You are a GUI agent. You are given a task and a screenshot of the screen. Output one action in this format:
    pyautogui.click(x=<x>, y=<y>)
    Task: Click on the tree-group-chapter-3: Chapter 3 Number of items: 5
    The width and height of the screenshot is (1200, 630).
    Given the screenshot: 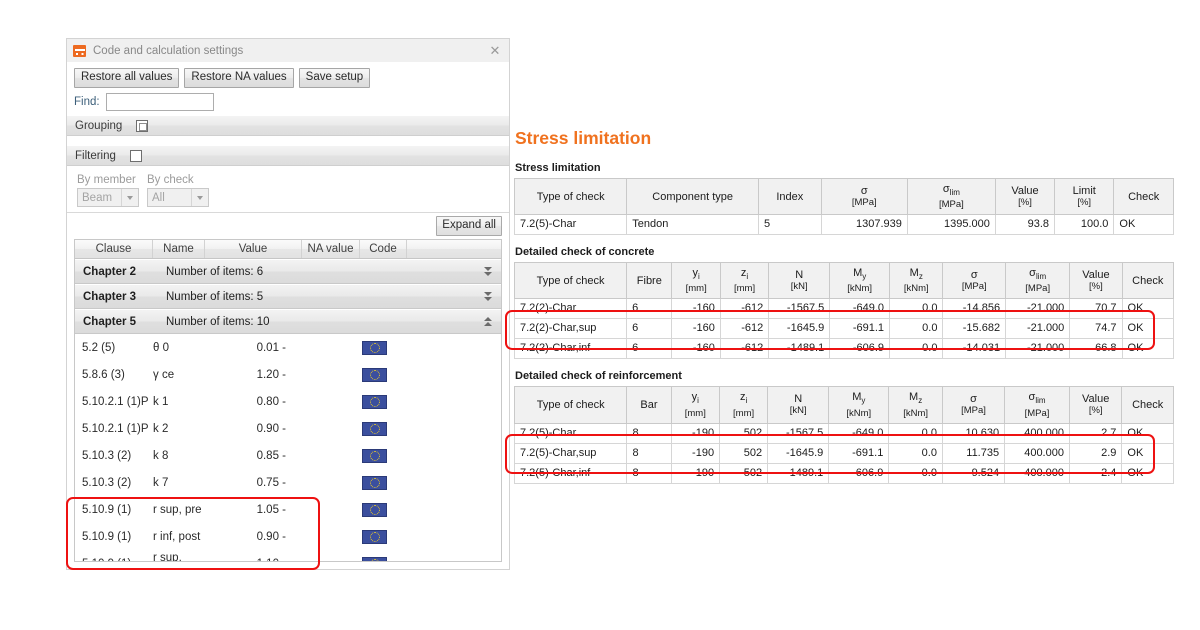 What is the action you would take?
    pyautogui.click(x=288, y=296)
    